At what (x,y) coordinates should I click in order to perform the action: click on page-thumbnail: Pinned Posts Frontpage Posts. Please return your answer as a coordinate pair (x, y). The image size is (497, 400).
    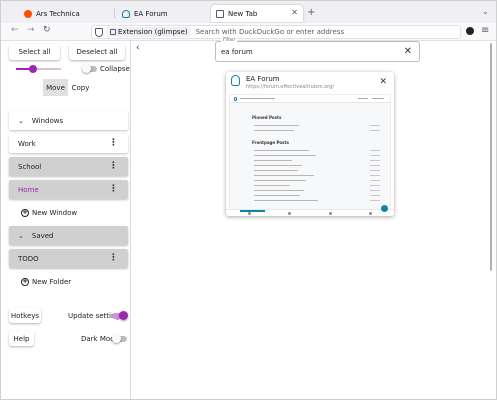
    Looking at the image, I should click on (310, 152).